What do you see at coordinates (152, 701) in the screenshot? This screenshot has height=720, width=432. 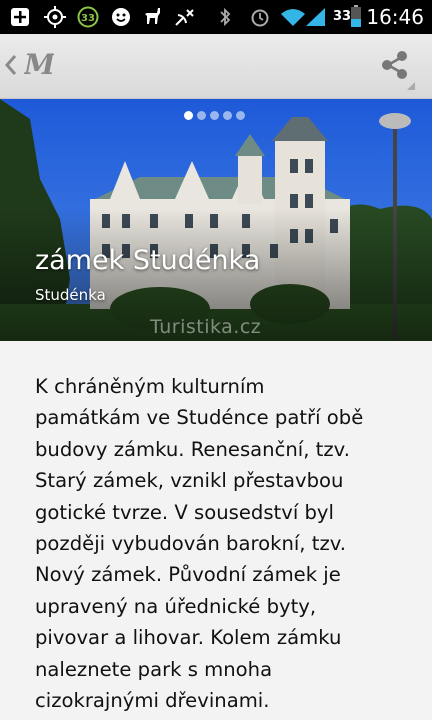 I see `description-line: cizokrajnými dřevinami.` at bounding box center [152, 701].